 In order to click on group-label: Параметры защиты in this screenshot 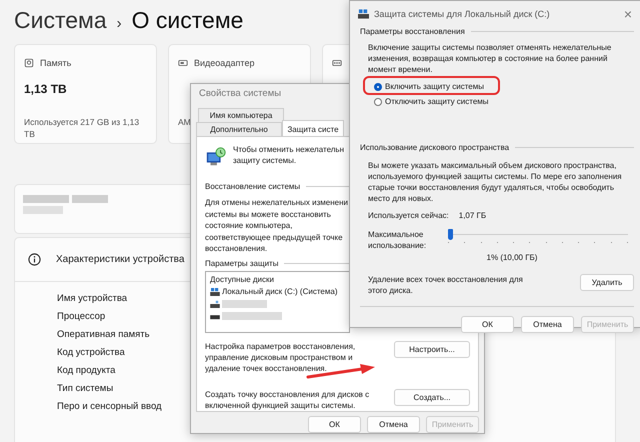, I will do `click(241, 263)`.